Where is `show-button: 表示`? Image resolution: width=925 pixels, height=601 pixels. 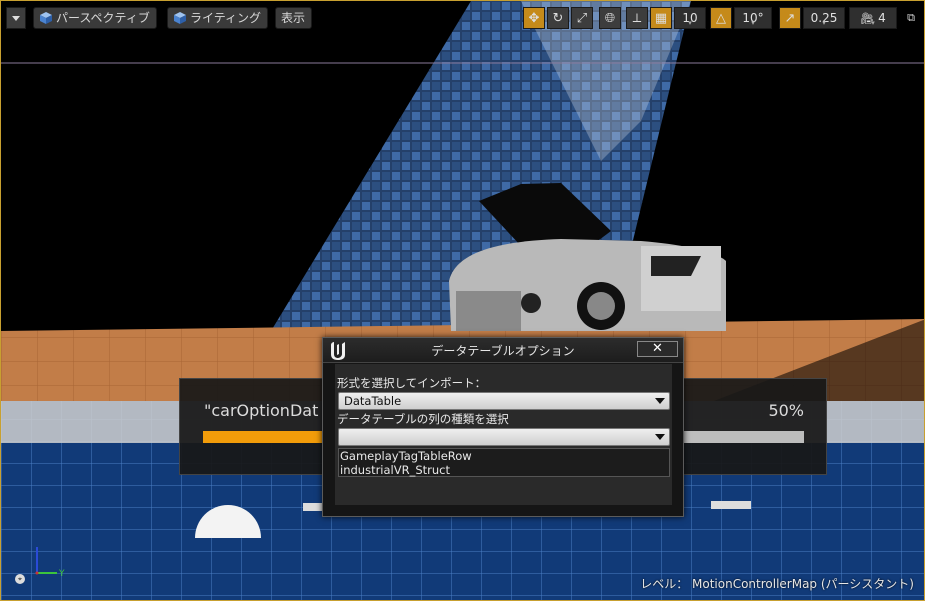
show-button: 表示 is located at coordinates (294, 18).